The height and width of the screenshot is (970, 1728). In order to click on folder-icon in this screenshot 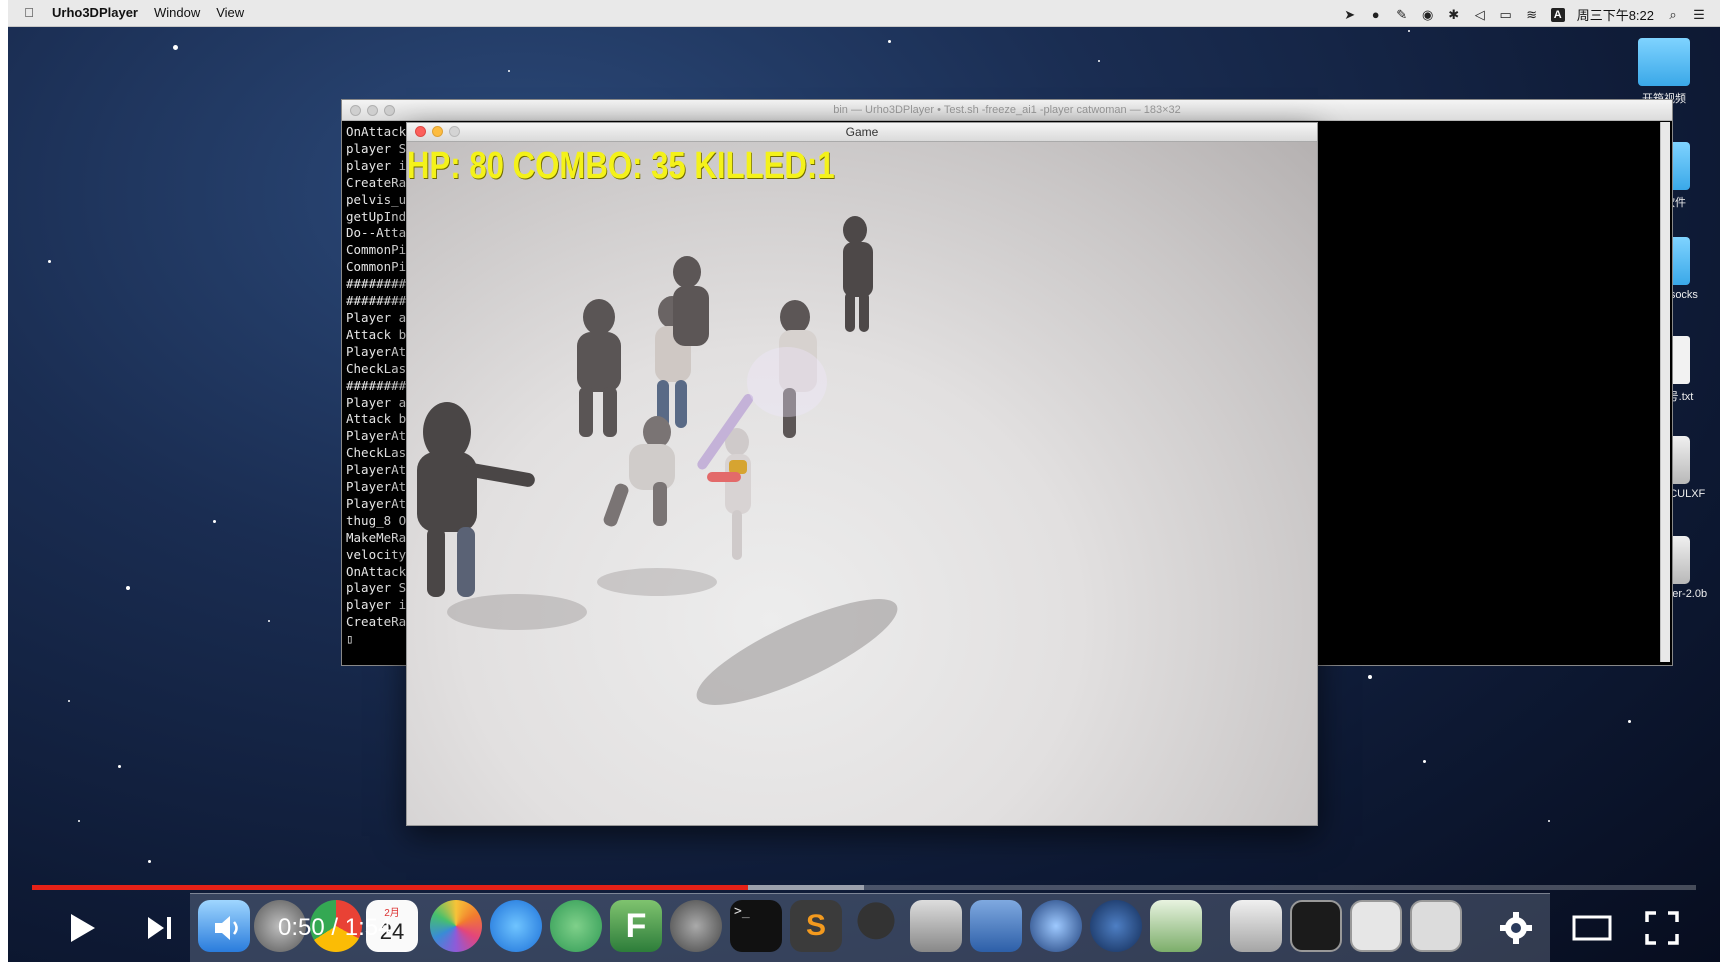, I will do `click(1664, 62)`.